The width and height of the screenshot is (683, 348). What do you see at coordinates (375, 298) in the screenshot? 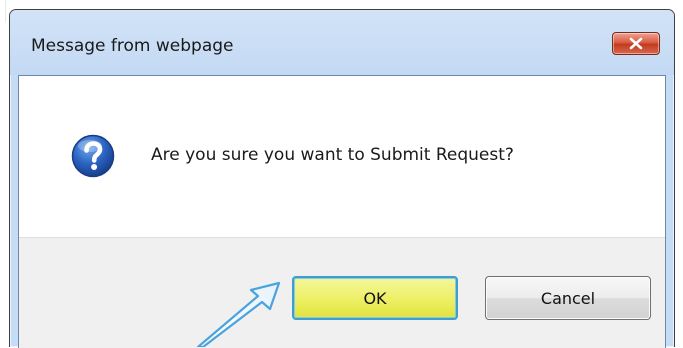
I see `ok-button: OK` at bounding box center [375, 298].